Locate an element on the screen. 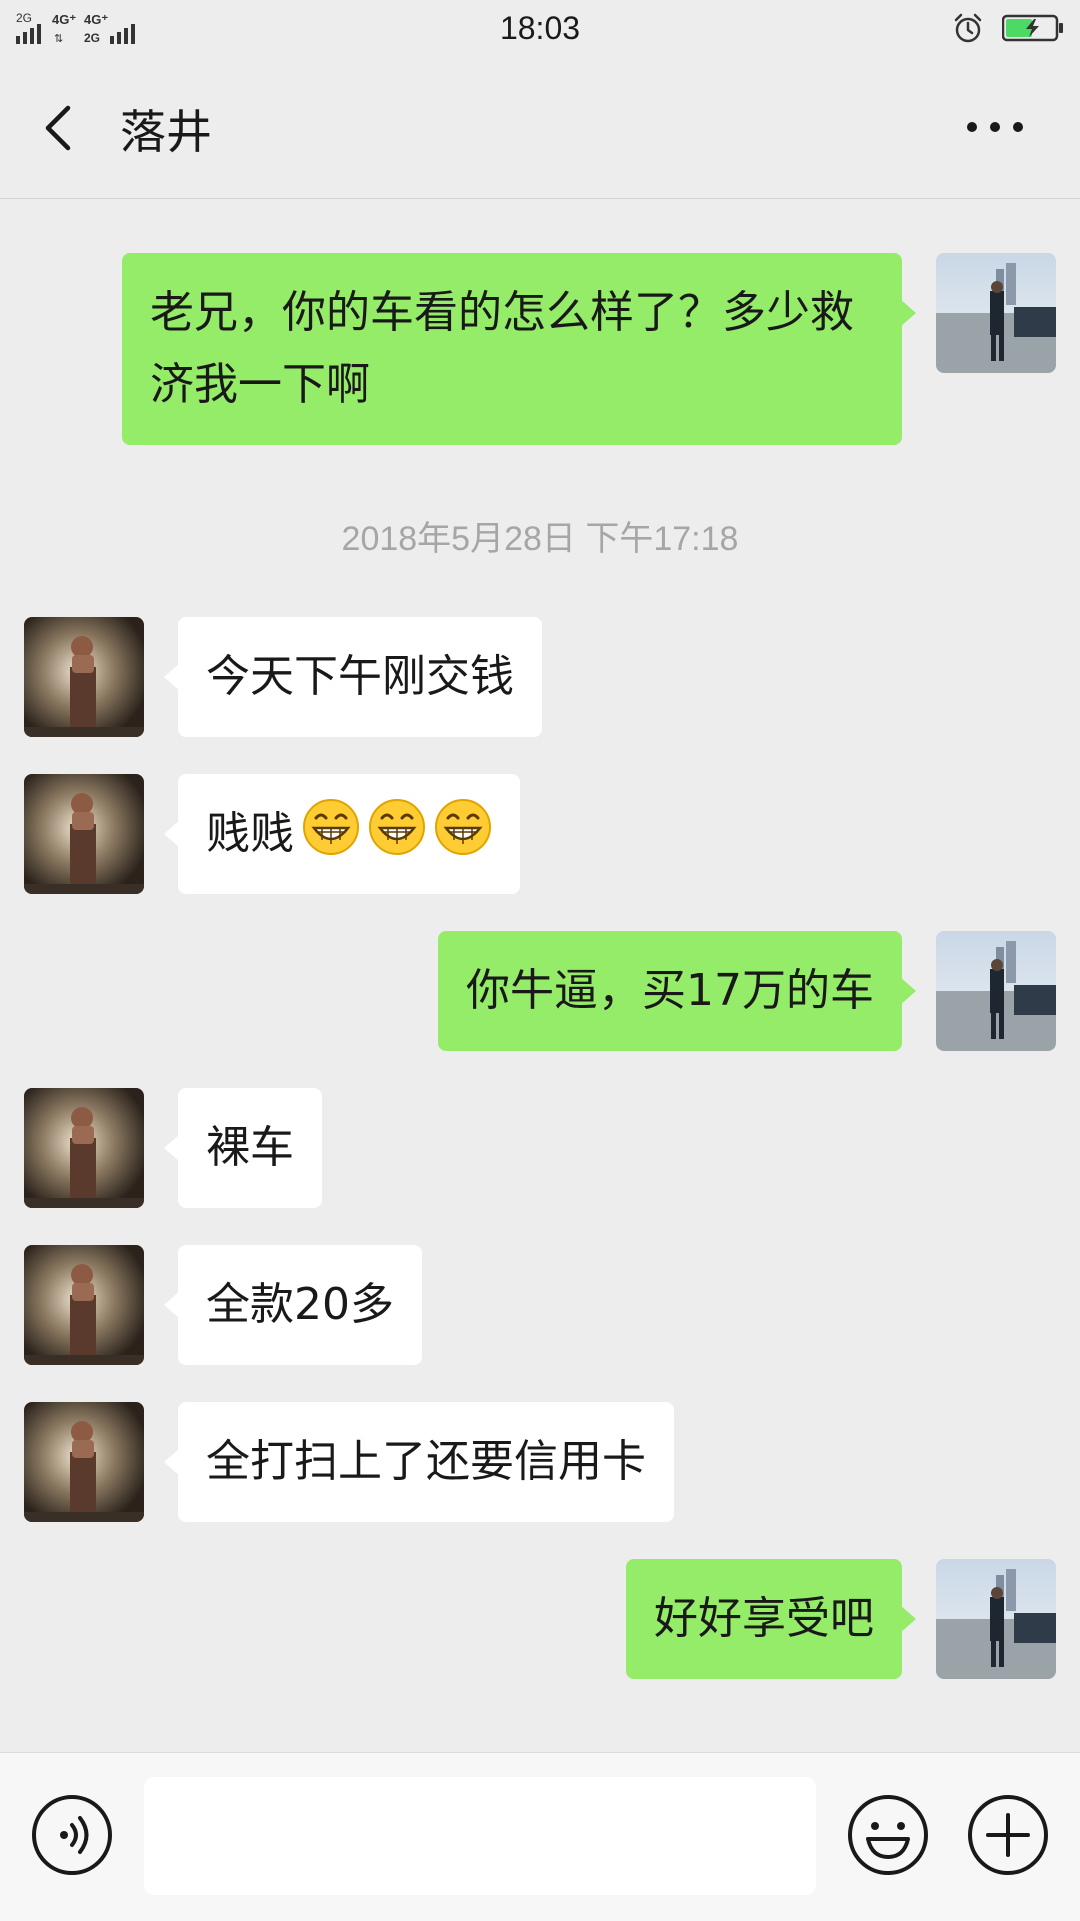 This screenshot has width=1080, height=1921. smiley-icon is located at coordinates (888, 1835).